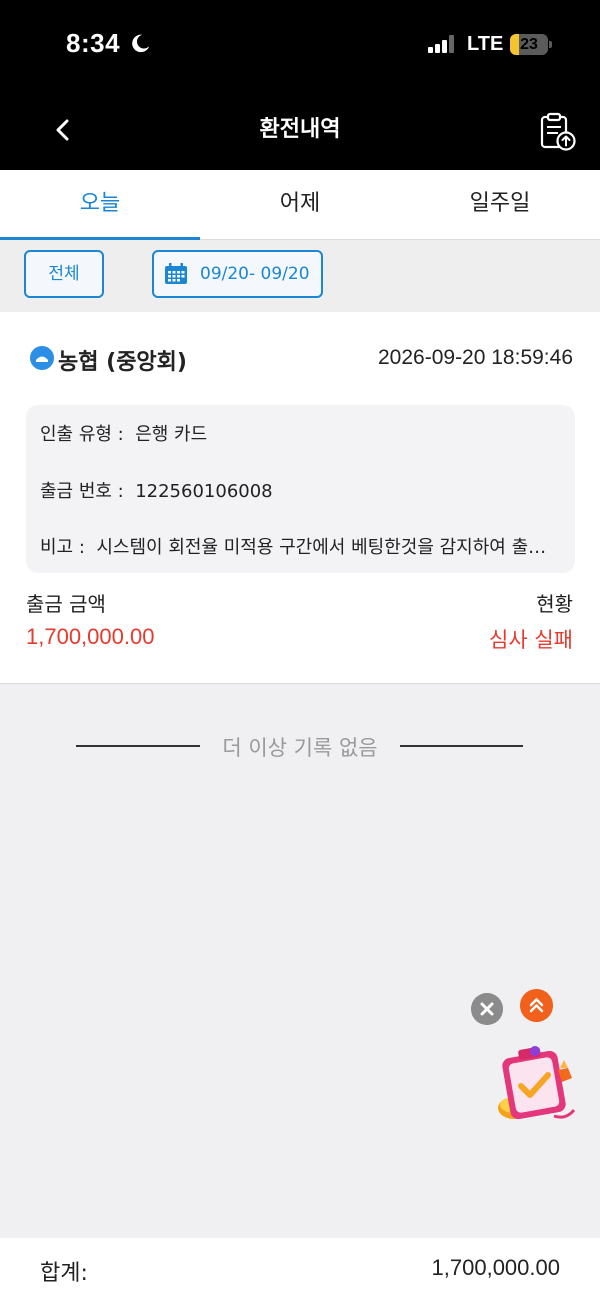 The width and height of the screenshot is (600, 1301). Describe the element at coordinates (176, 273) in the screenshot. I see `calendar-icon` at that location.